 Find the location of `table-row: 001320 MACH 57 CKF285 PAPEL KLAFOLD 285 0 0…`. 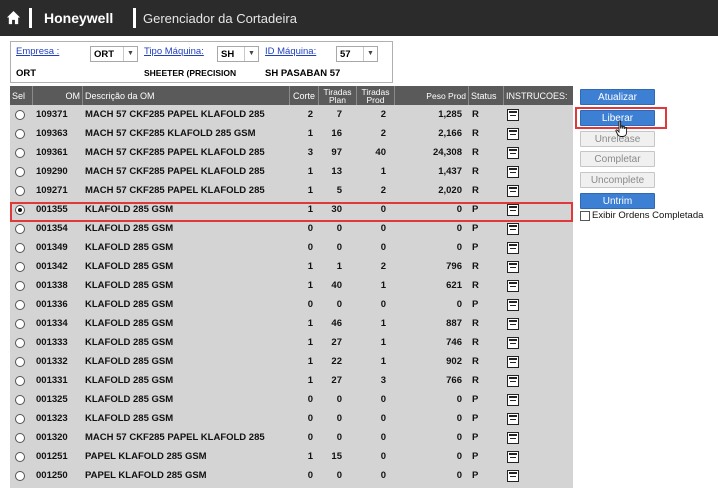

table-row: 001320 MACH 57 CKF285 PAPEL KLAFOLD 285 0 0… is located at coordinates (291, 438).